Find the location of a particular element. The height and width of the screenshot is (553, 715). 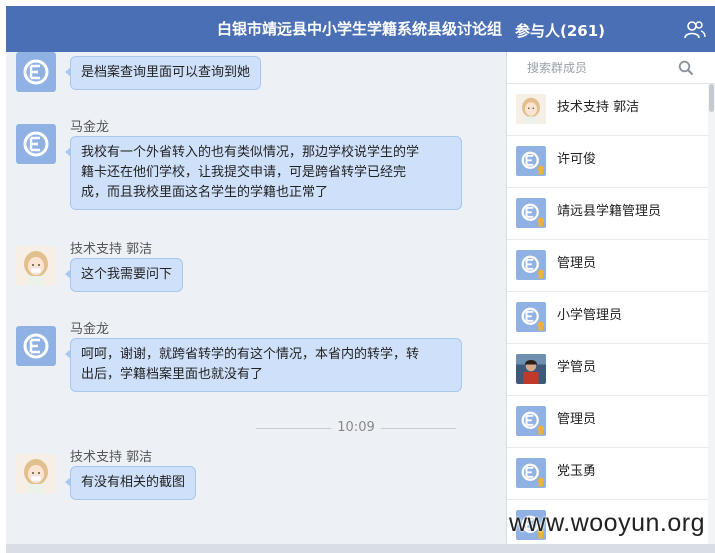

member-search-input is located at coordinates (597, 68).